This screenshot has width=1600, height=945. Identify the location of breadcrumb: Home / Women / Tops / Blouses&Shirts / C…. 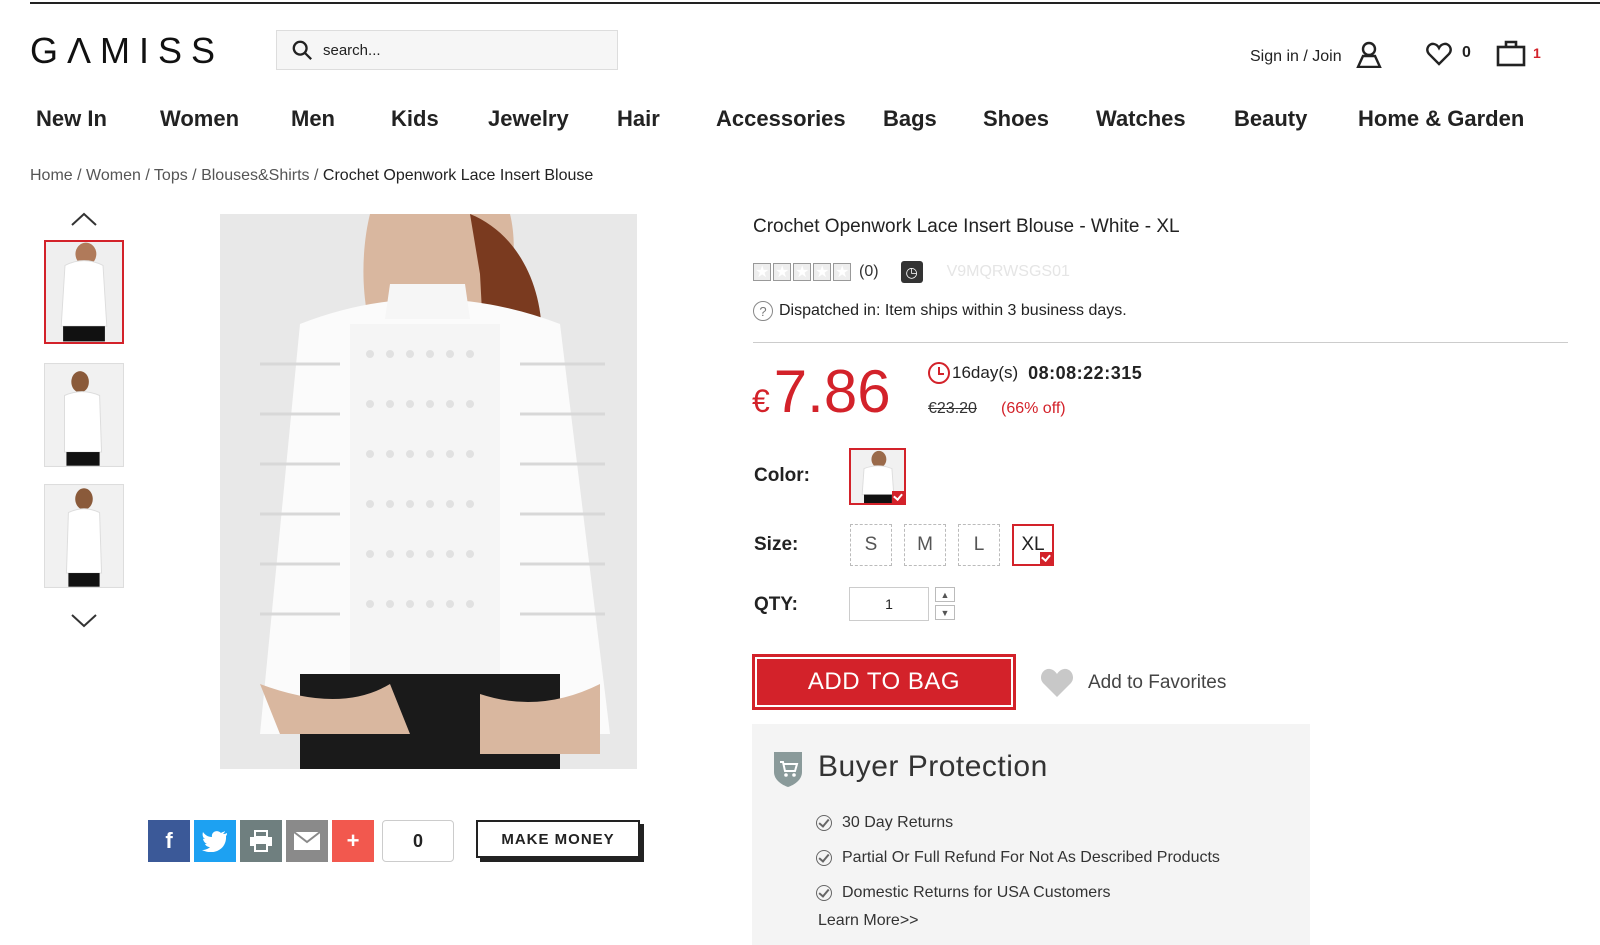
(312, 175).